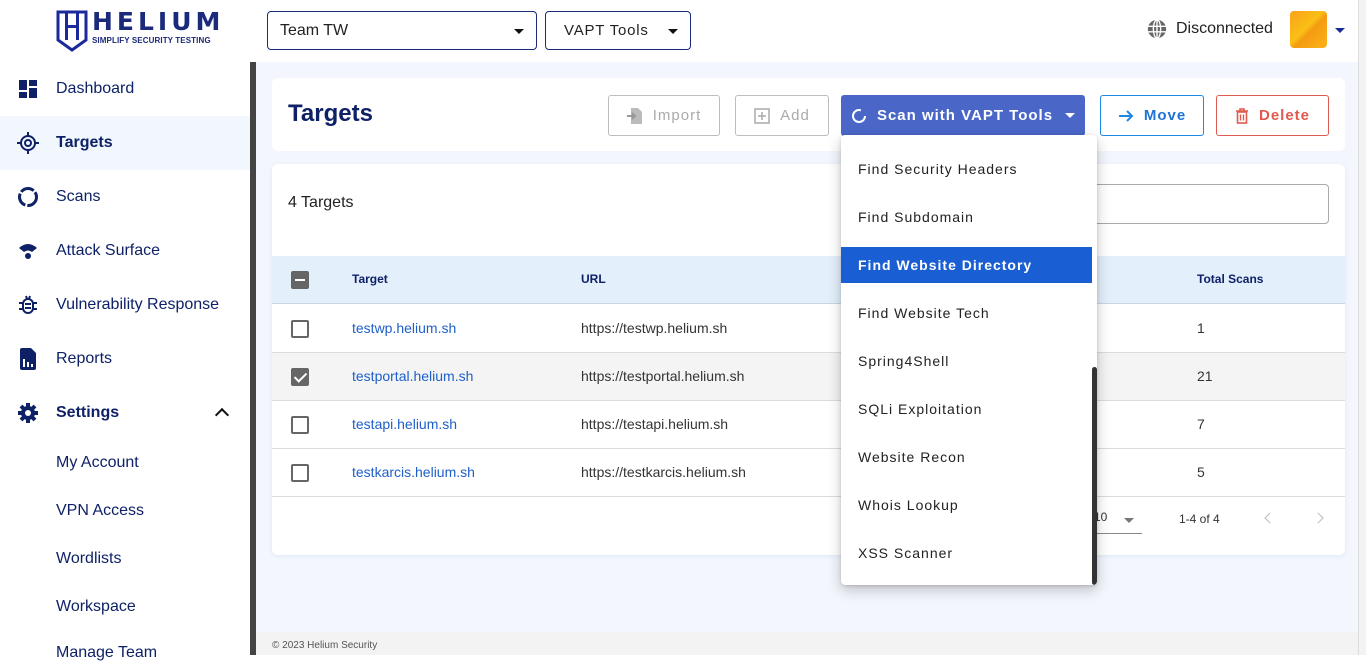 The width and height of the screenshot is (1366, 662). What do you see at coordinates (28, 251) in the screenshot?
I see `attack-surface-icon` at bounding box center [28, 251].